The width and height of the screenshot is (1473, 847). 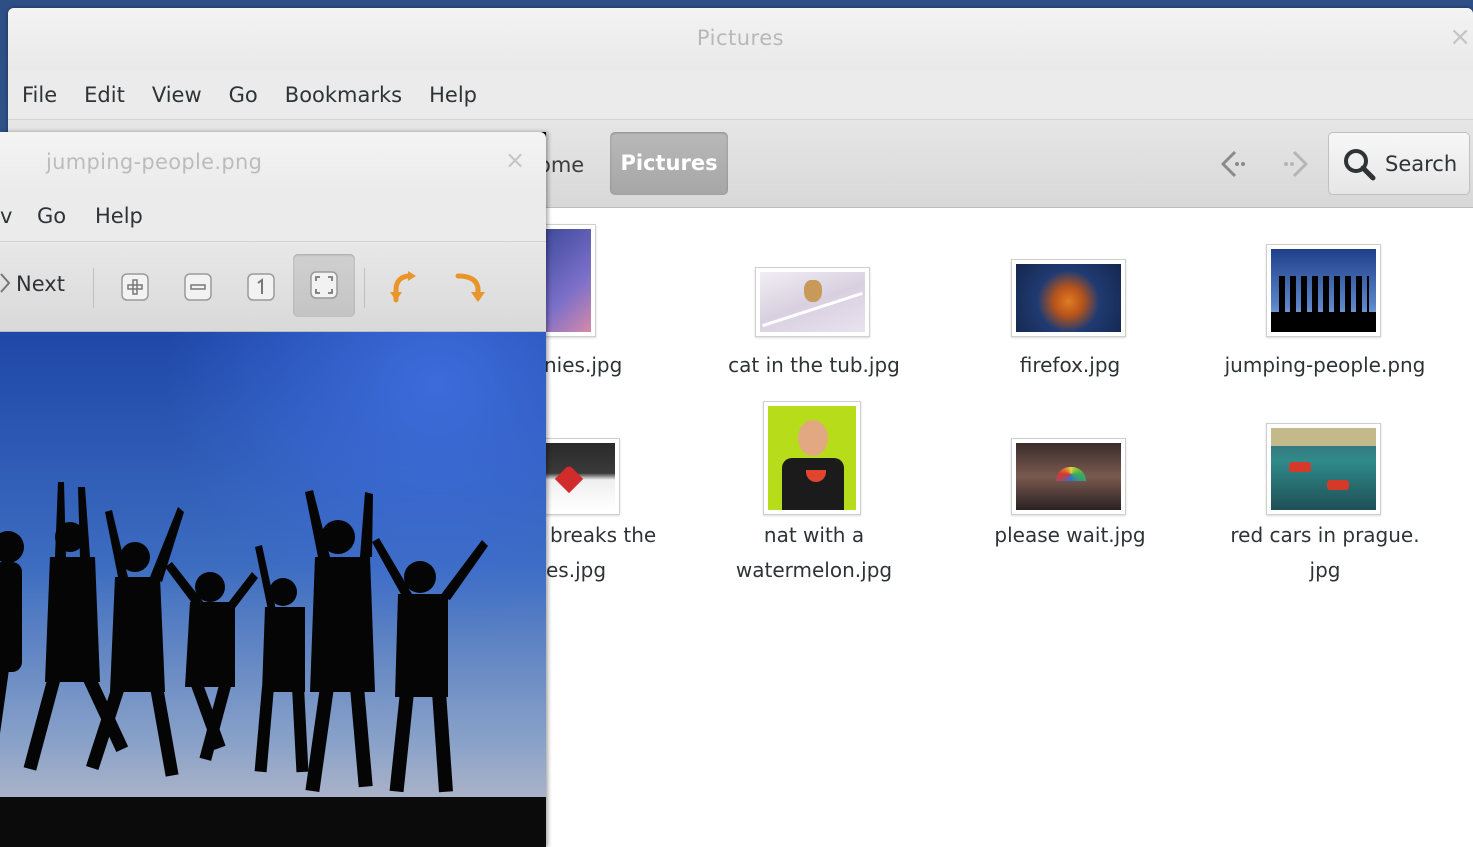 What do you see at coordinates (261, 287) in the screenshot?
I see `normal-size-icon` at bounding box center [261, 287].